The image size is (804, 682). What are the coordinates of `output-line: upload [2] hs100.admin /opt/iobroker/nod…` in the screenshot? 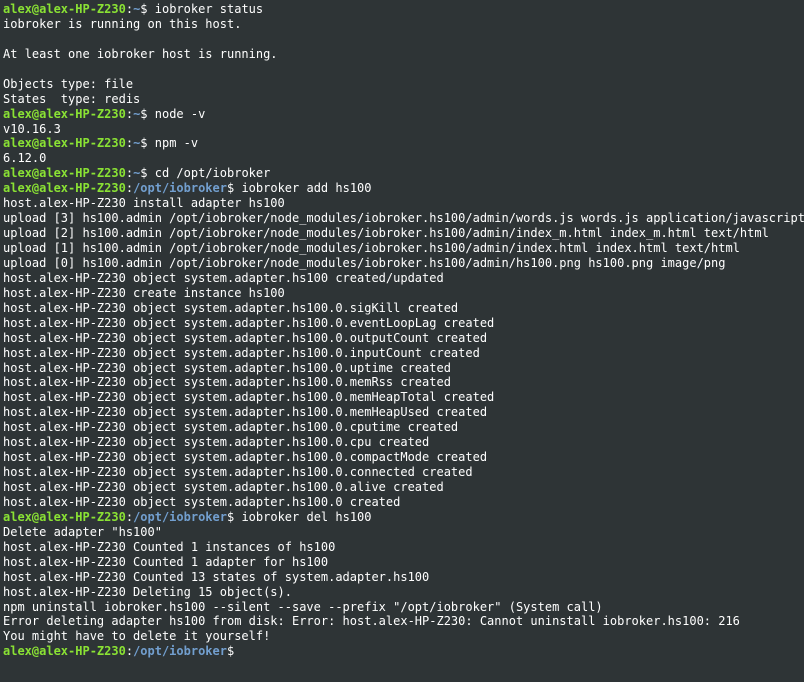 It's located at (386, 233).